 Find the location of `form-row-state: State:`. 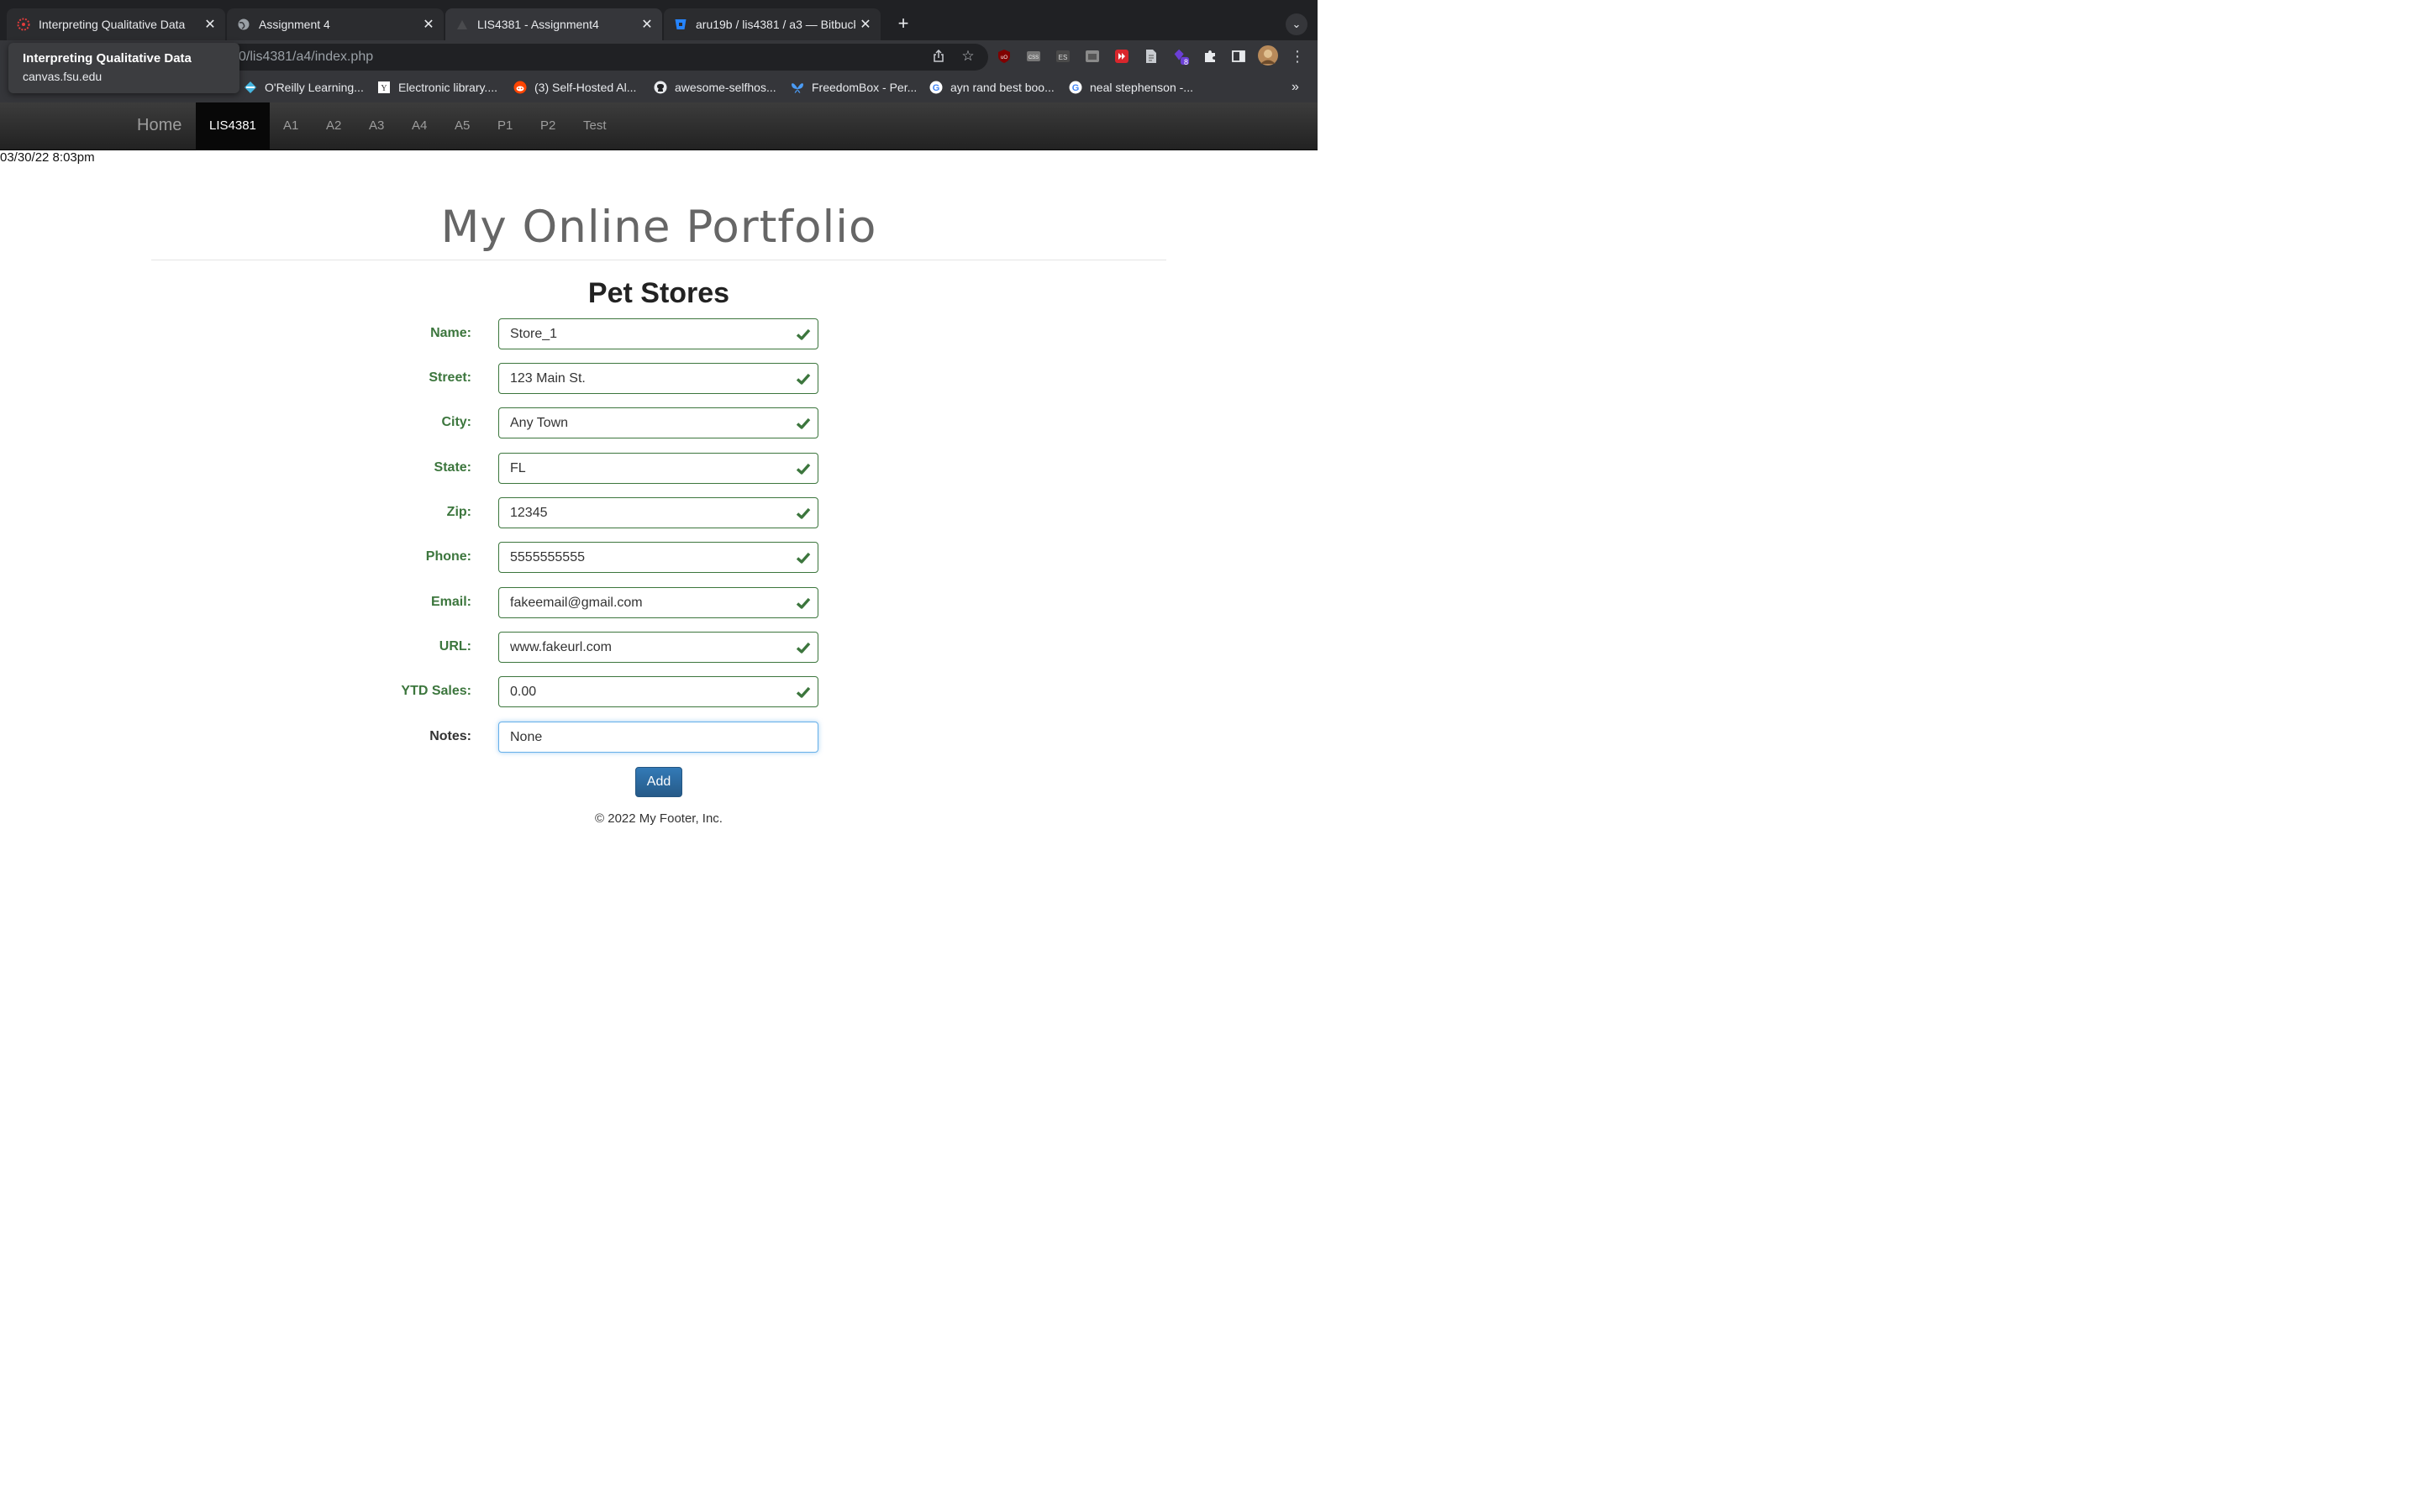

form-row-state: State: is located at coordinates (659, 469).